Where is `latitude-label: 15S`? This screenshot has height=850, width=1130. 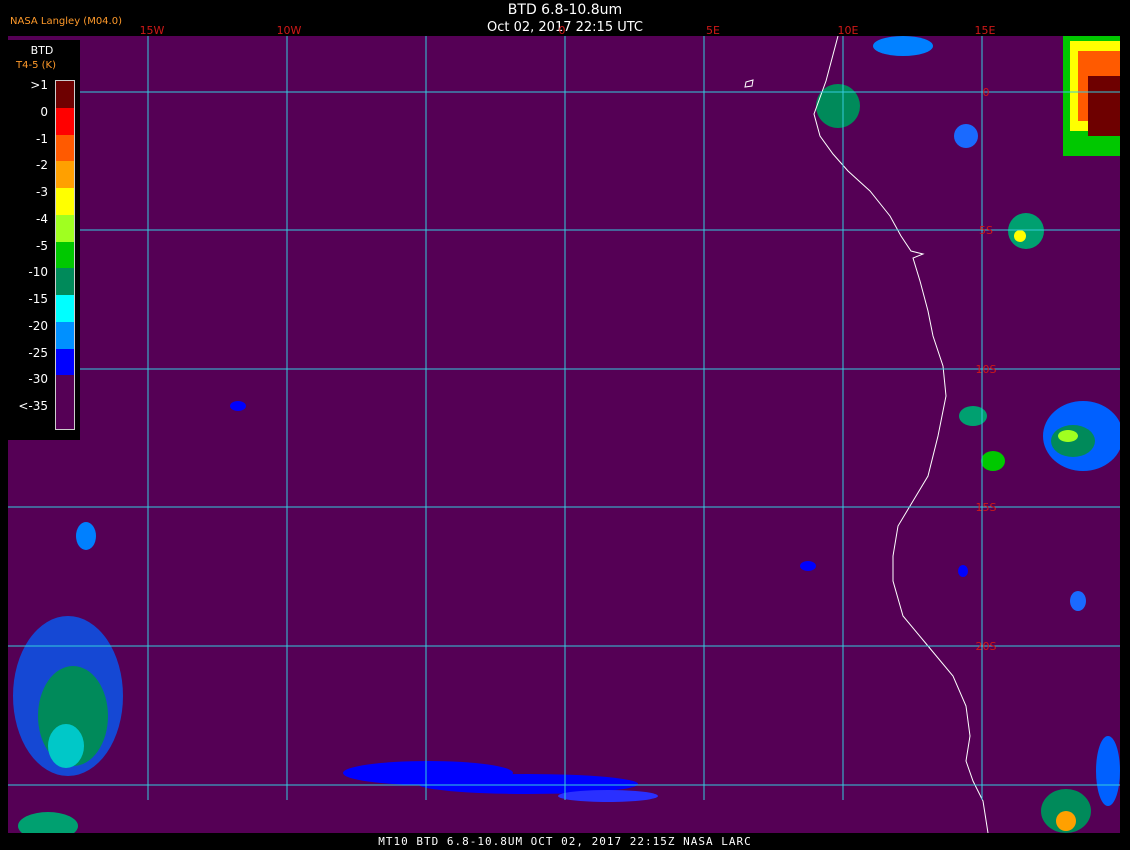 latitude-label: 15S is located at coordinates (986, 507).